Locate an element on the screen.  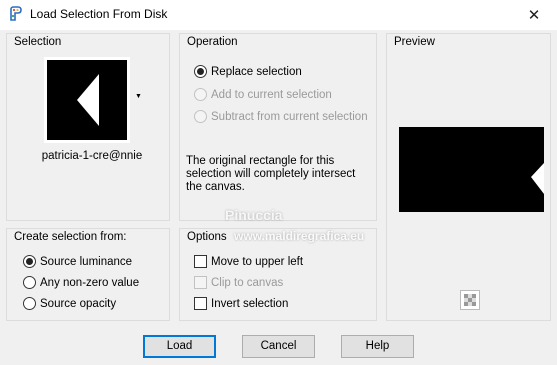
create-selection-group-title: Create selection from: is located at coordinates (70, 237).